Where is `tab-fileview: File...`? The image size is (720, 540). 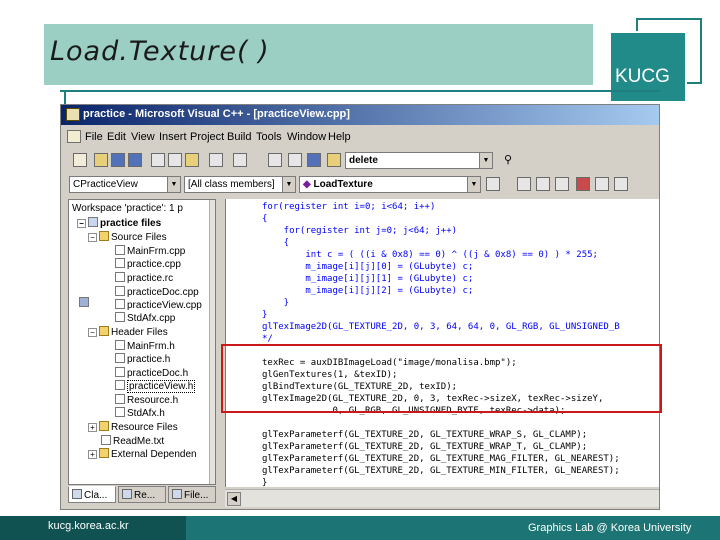 tab-fileview: File... is located at coordinates (192, 494).